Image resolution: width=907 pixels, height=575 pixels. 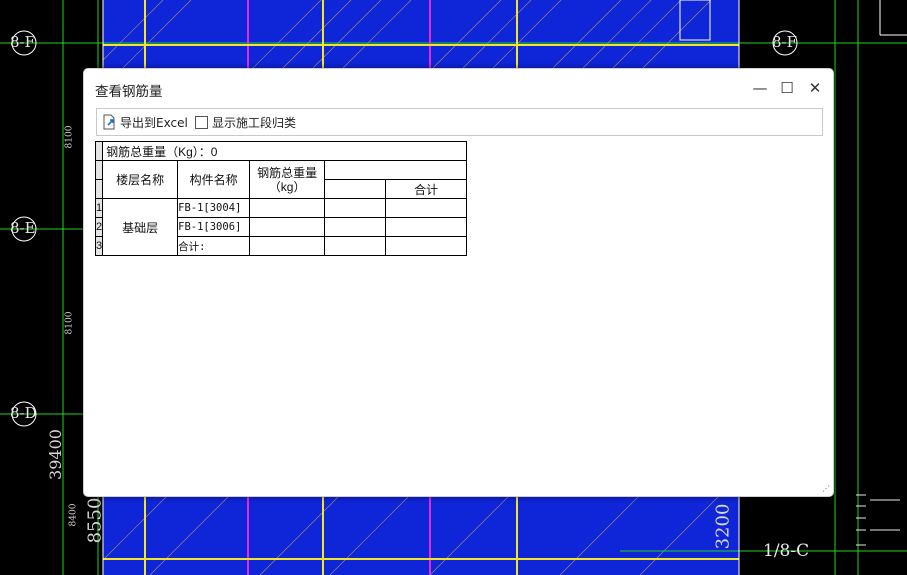 I want to click on axis-label-8f-right: 8-F, so click(x=785, y=42).